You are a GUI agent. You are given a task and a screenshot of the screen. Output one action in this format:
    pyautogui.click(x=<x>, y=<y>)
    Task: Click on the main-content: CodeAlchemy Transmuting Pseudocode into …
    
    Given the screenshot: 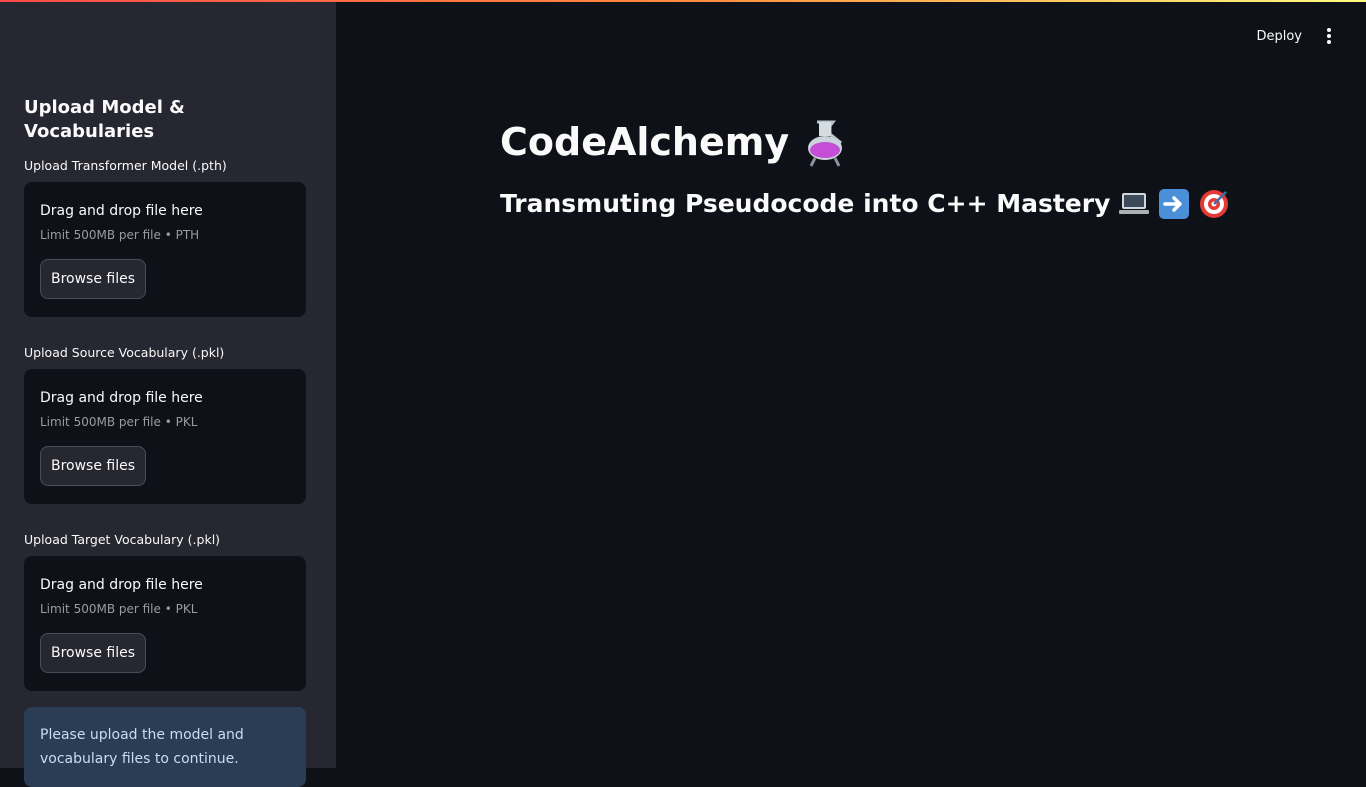 What is the action you would take?
    pyautogui.click(x=865, y=167)
    